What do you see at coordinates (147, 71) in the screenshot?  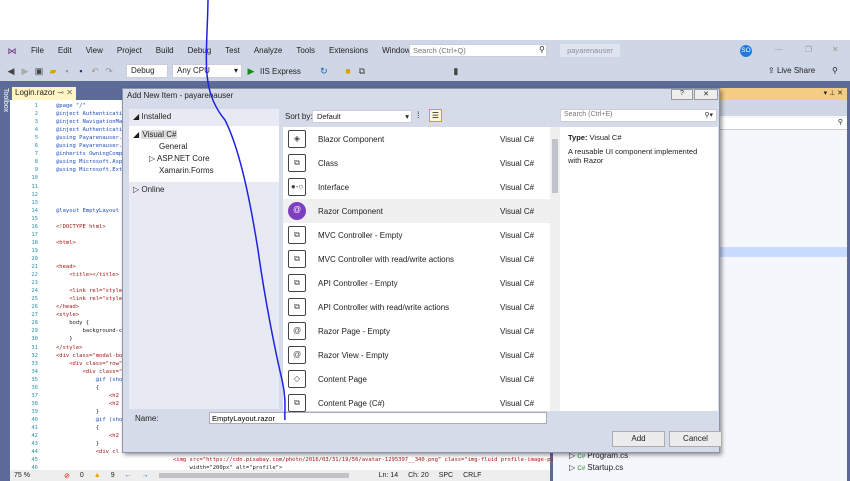 I see `configuration-dropdown: Debug` at bounding box center [147, 71].